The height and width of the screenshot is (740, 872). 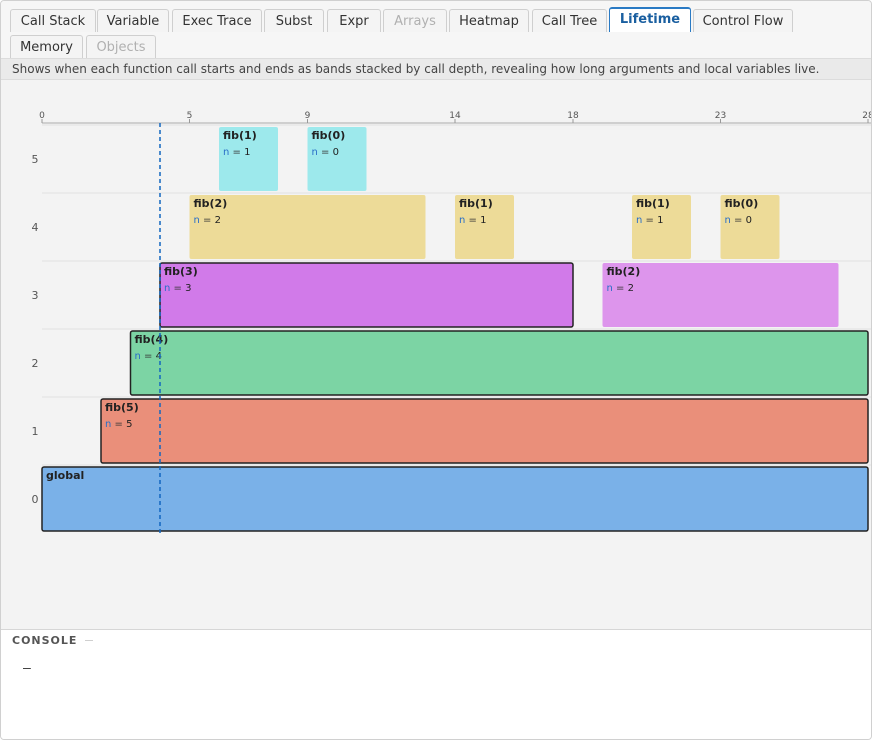 What do you see at coordinates (121, 46) in the screenshot?
I see `tab-objects: Objects` at bounding box center [121, 46].